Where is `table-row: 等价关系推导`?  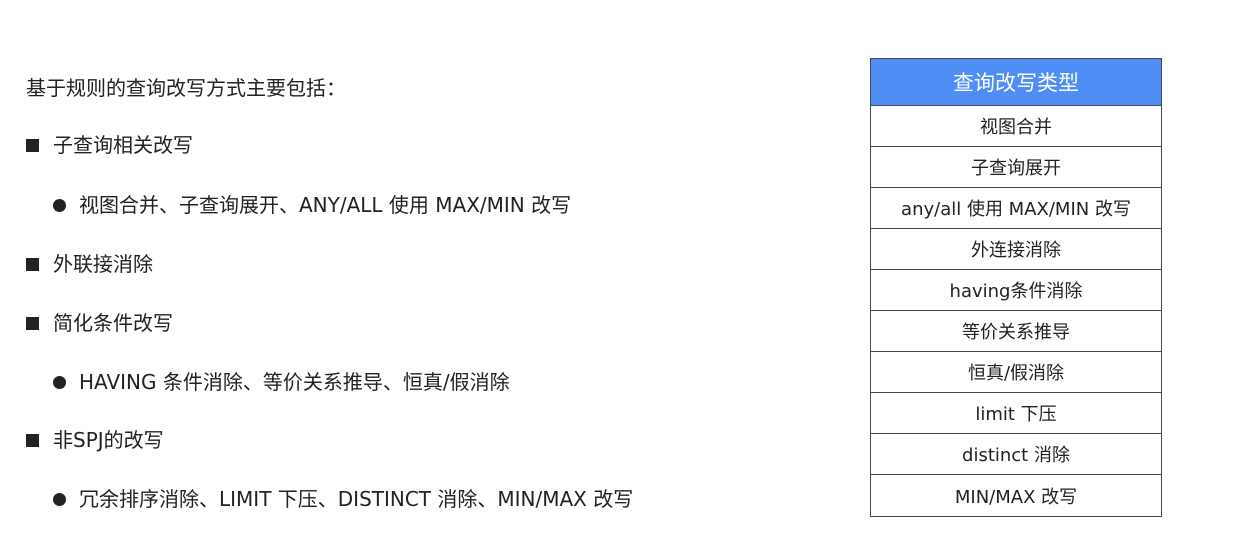
table-row: 等价关系推导 is located at coordinates (1016, 331).